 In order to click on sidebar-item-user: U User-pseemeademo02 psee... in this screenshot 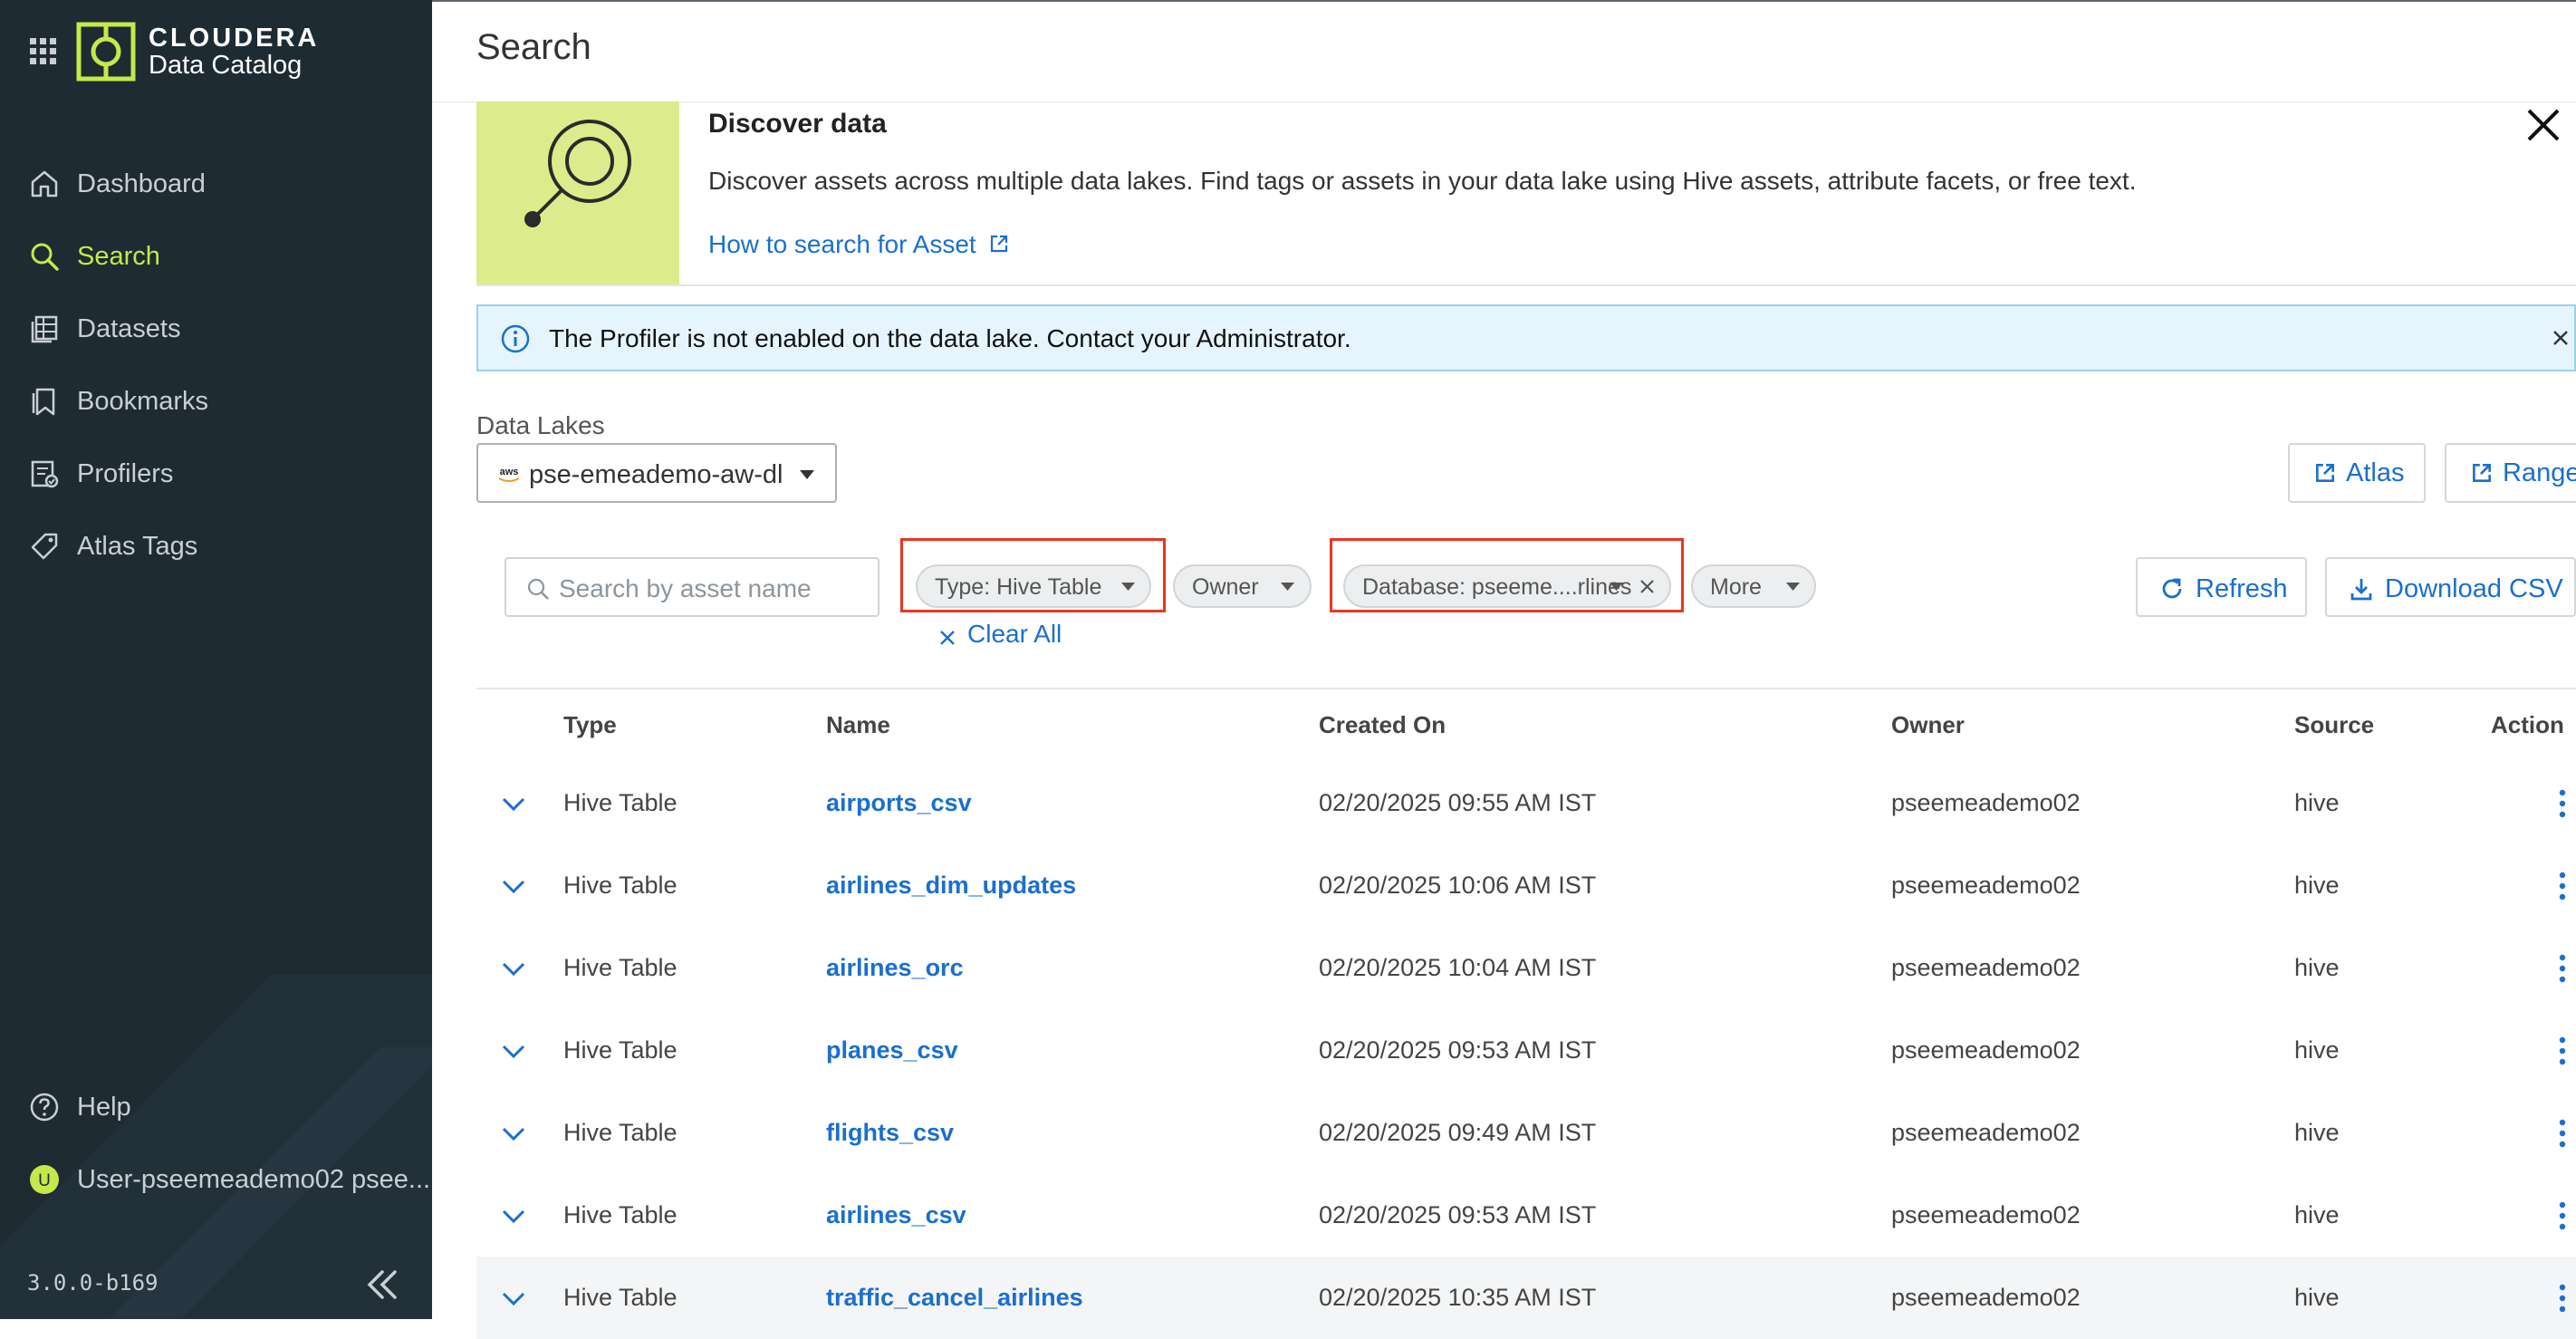, I will do `click(216, 1179)`.